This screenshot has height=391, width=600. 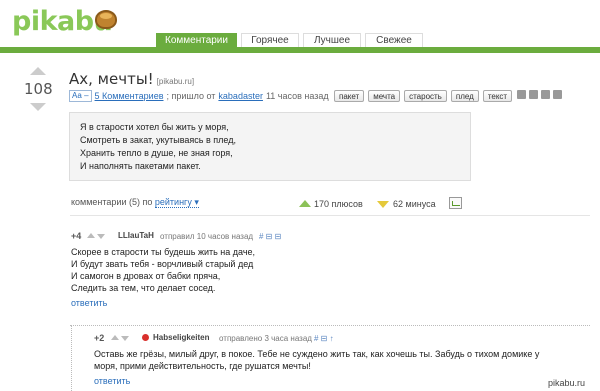 I want to click on comment-time: отправлено 3 часа назад, so click(x=265, y=338).